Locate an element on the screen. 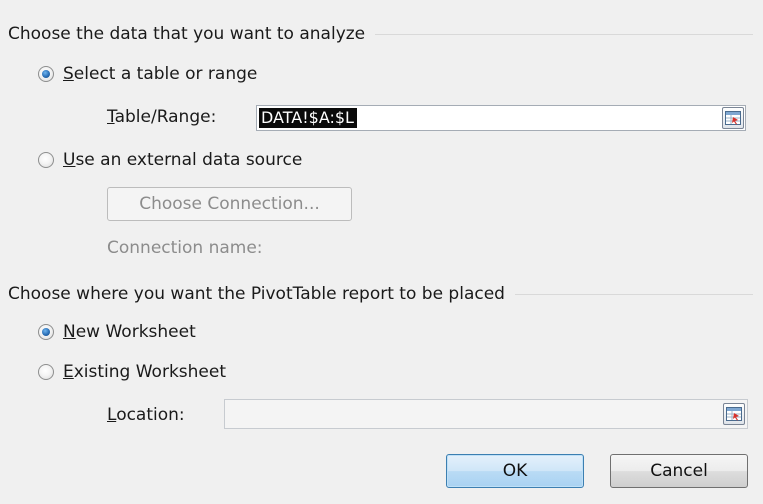 This screenshot has width=763, height=504. table-range-collapse-button is located at coordinates (733, 118).